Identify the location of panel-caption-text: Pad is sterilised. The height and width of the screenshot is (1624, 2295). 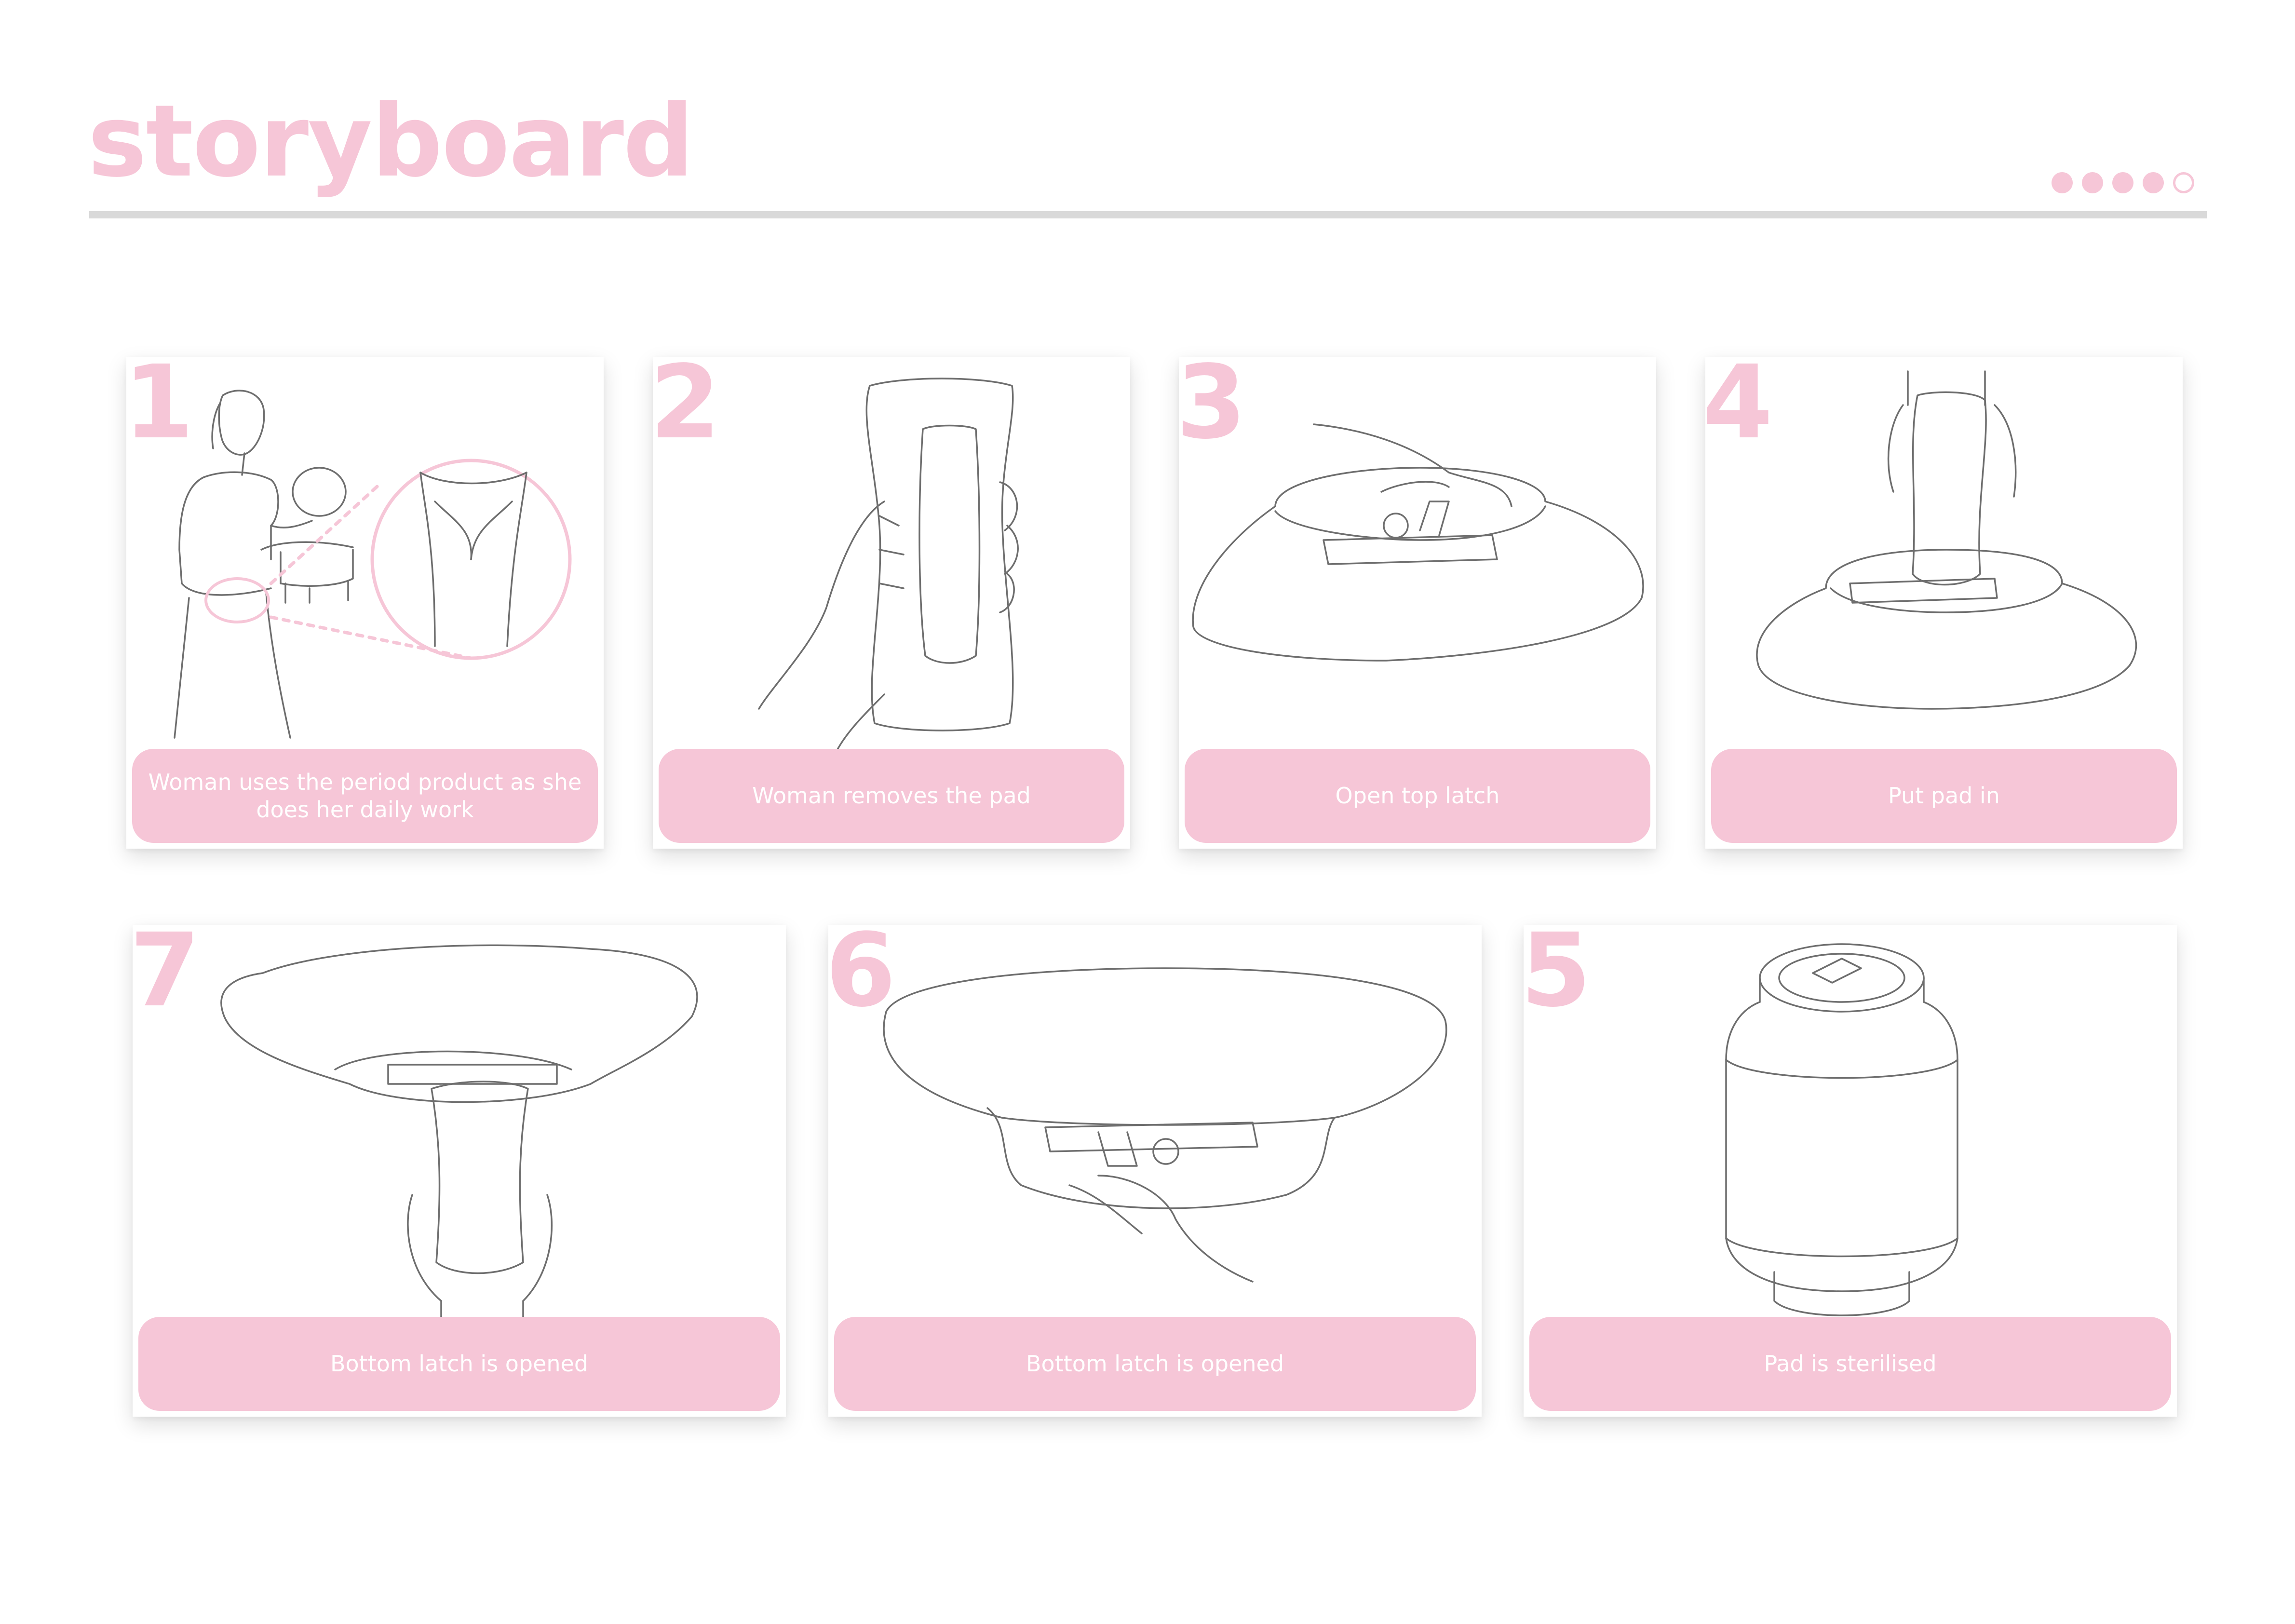
(1850, 1364).